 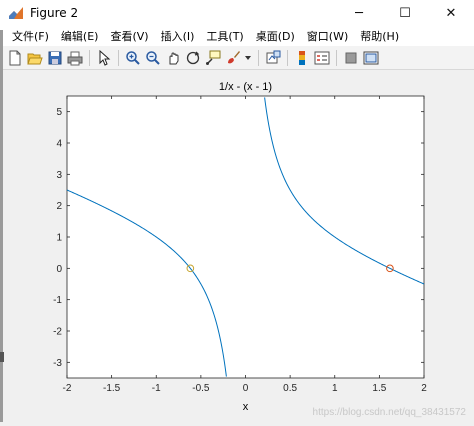 I want to click on minimize-button: ─, so click(x=359, y=13).